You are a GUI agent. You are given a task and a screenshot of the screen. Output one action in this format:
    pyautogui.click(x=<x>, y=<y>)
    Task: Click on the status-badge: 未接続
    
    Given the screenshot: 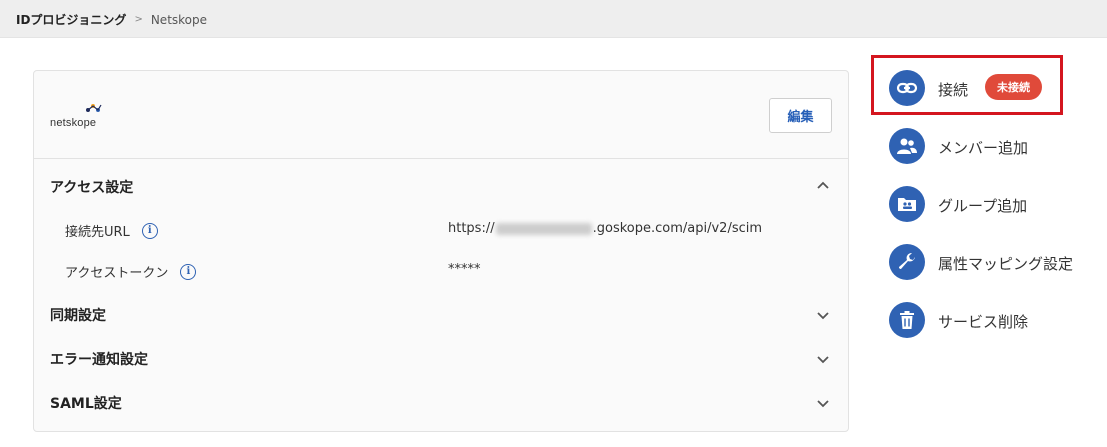 What is the action you would take?
    pyautogui.click(x=1013, y=87)
    